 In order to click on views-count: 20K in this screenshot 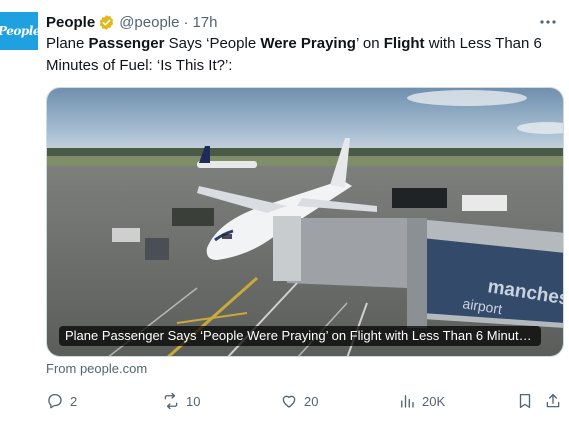, I will do `click(434, 401)`.